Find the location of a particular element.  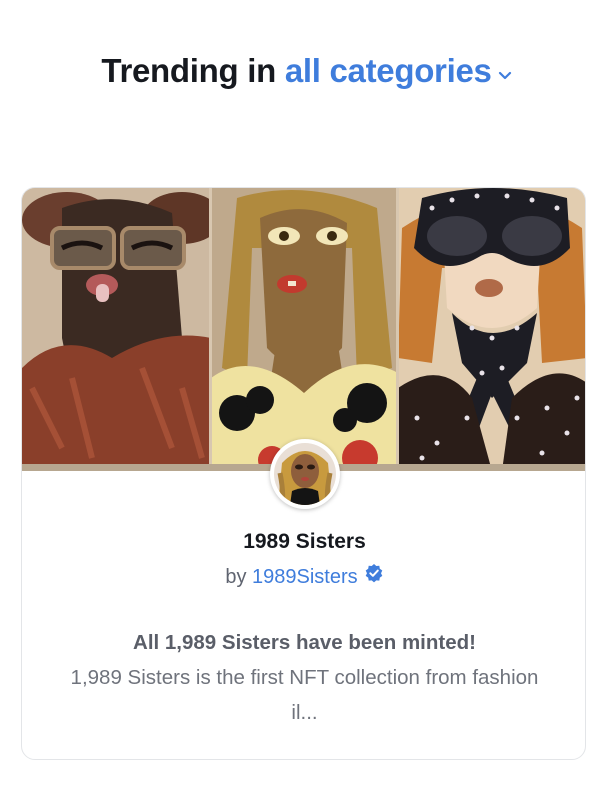

collection-name: 1989 Sisters is located at coordinates (304, 541).